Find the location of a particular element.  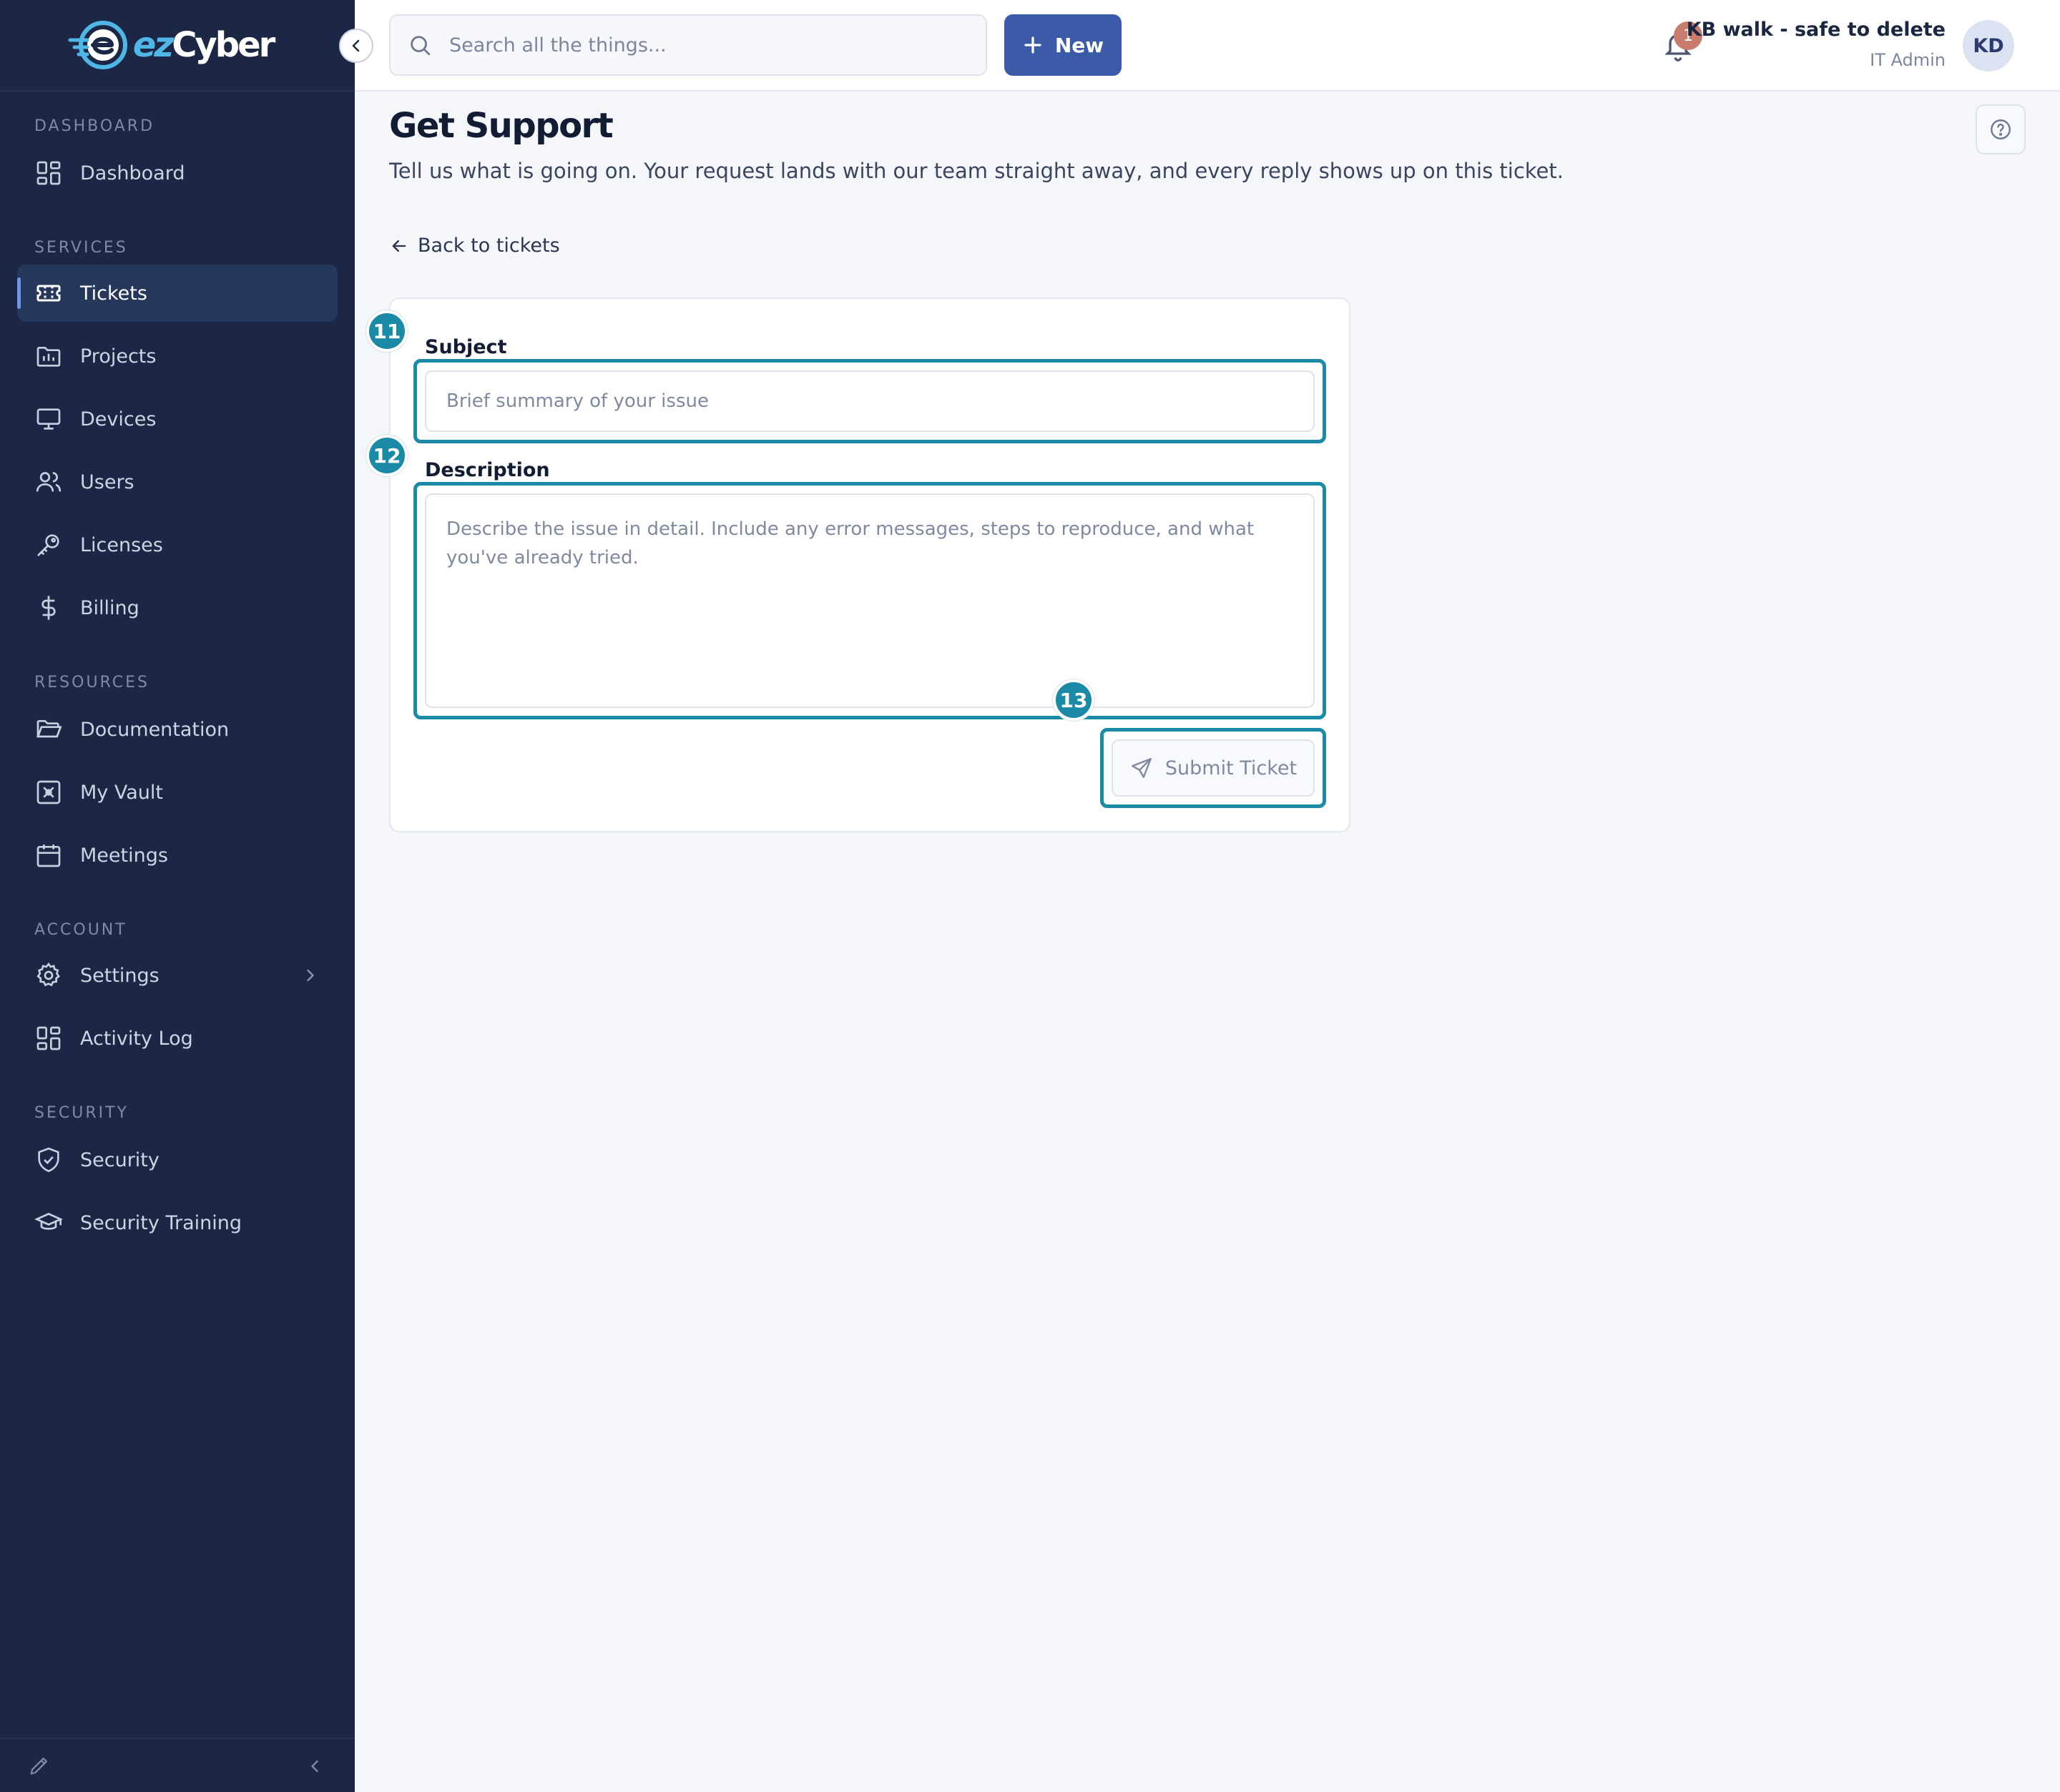

ticket-icon is located at coordinates (49, 293).